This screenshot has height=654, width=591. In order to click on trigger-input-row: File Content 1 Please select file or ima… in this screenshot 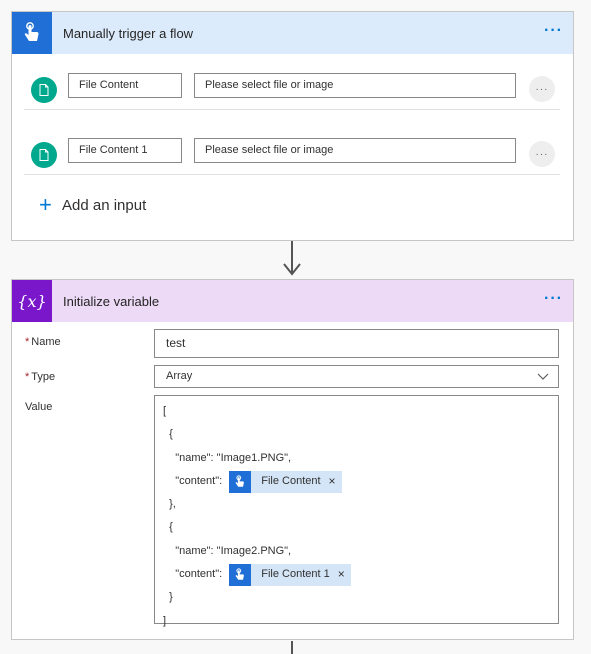, I will do `click(293, 157)`.